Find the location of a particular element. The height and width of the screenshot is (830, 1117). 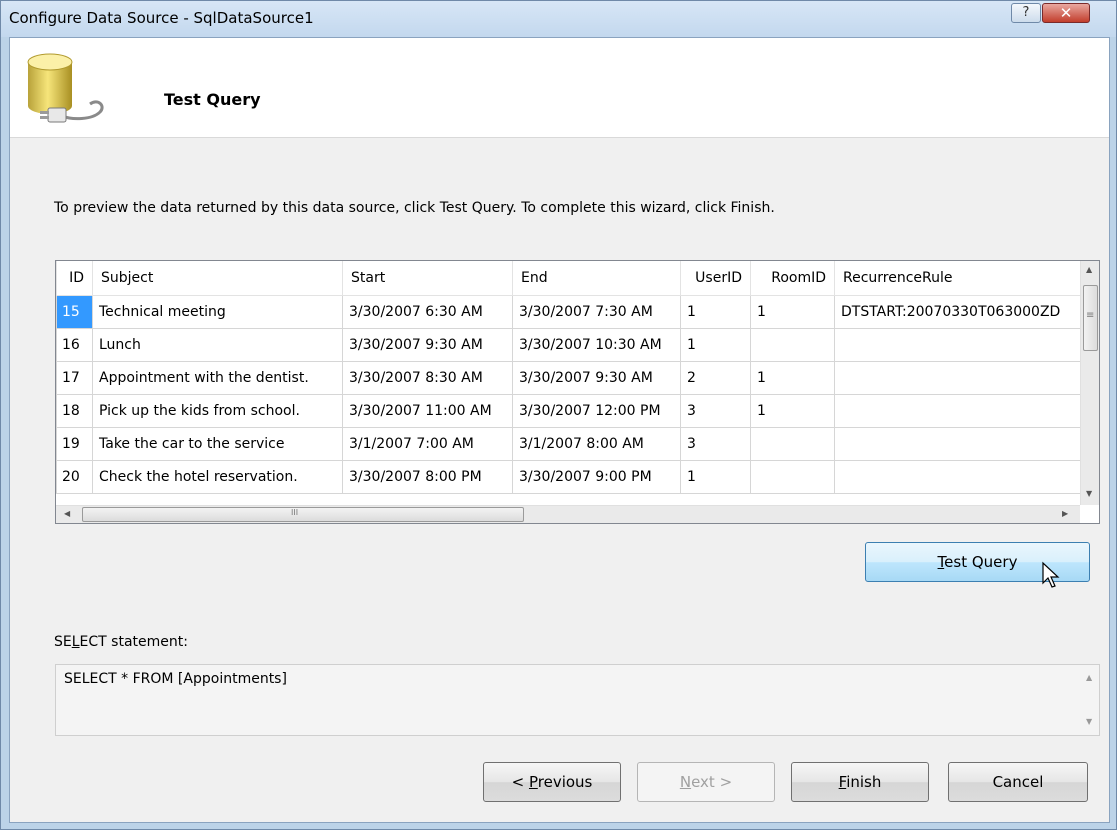

cell-subject: Check the hotel reservation. is located at coordinates (217, 476).